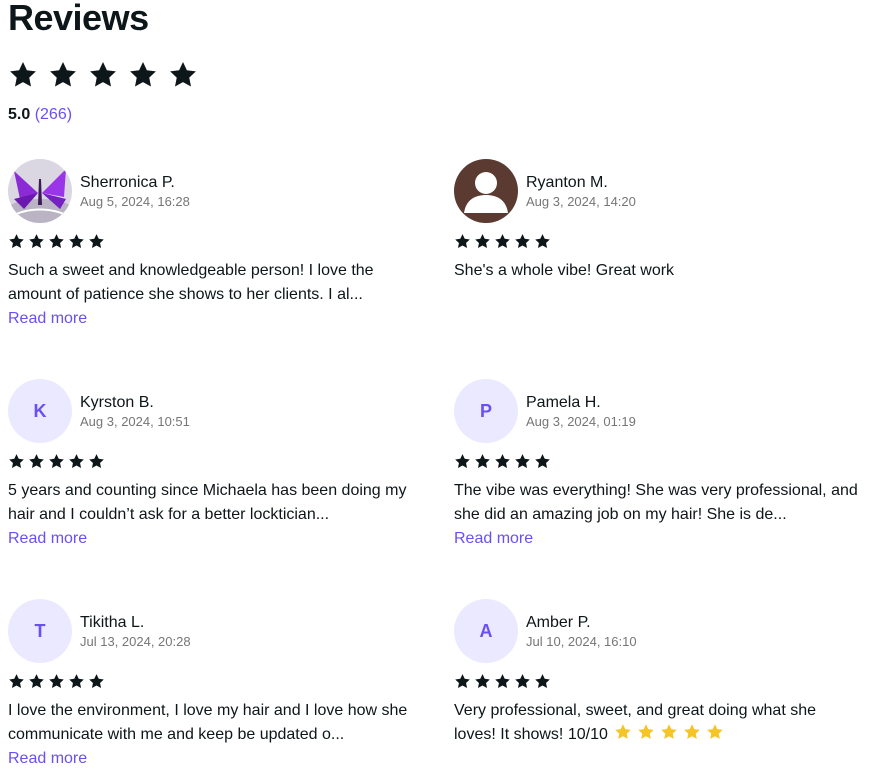 This screenshot has width=875, height=782. What do you see at coordinates (581, 421) in the screenshot?
I see `review-date: Aug 3, 2024, 01:19` at bounding box center [581, 421].